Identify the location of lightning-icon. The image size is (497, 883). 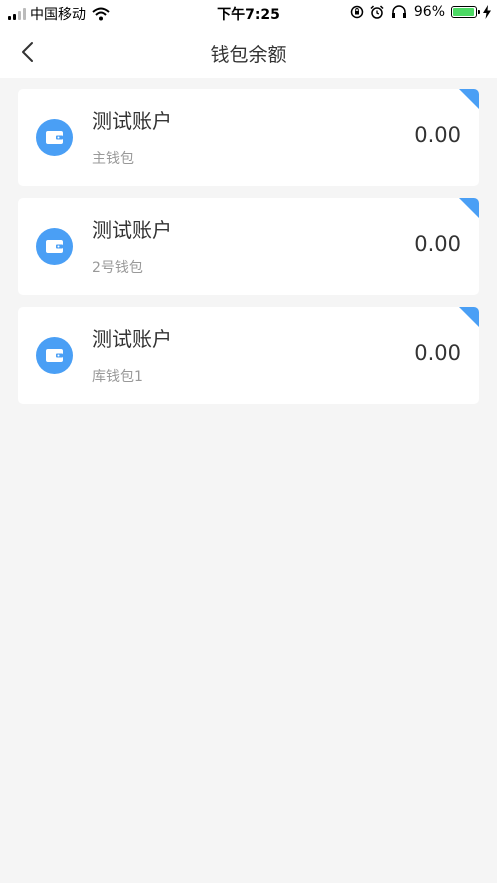
(487, 12).